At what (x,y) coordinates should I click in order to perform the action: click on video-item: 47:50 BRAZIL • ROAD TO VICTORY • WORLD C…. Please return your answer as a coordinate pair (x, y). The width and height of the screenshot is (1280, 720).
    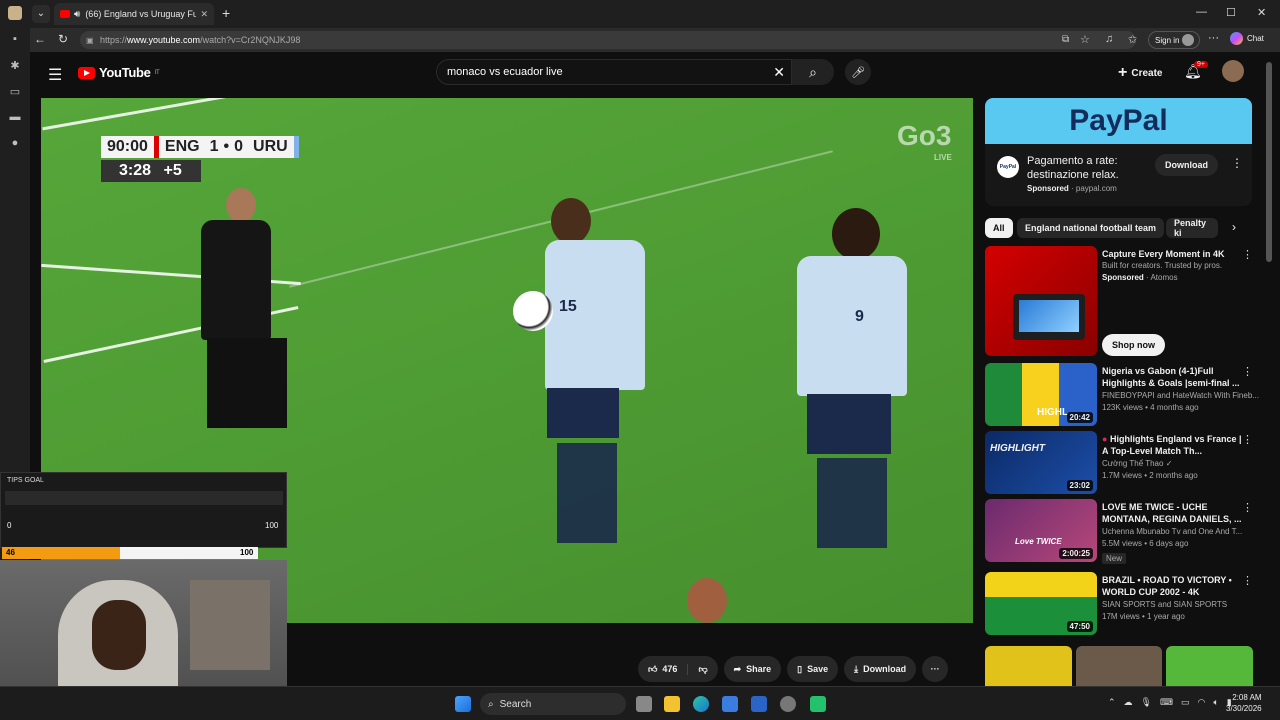
    Looking at the image, I should click on (1120, 604).